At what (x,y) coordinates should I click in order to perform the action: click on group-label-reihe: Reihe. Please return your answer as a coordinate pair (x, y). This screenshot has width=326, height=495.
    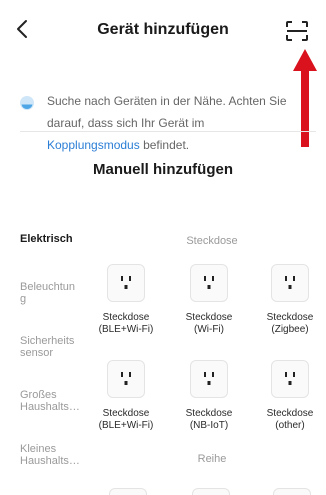
    Looking at the image, I should click on (212, 459).